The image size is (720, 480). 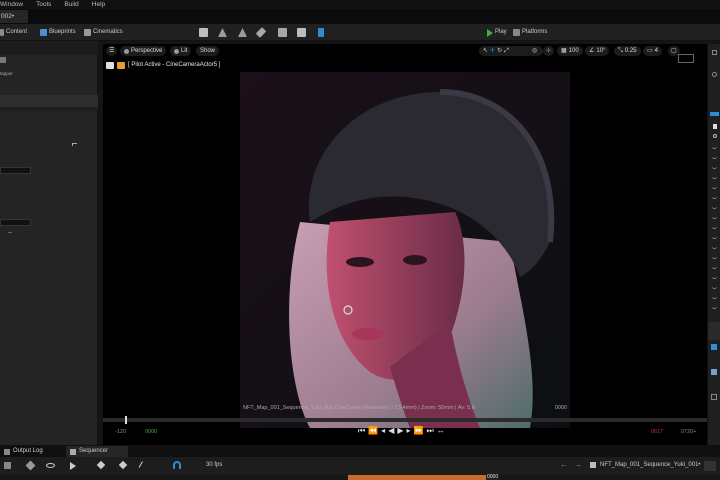 What do you see at coordinates (535, 51) in the screenshot?
I see `world-local-button: ◎` at bounding box center [535, 51].